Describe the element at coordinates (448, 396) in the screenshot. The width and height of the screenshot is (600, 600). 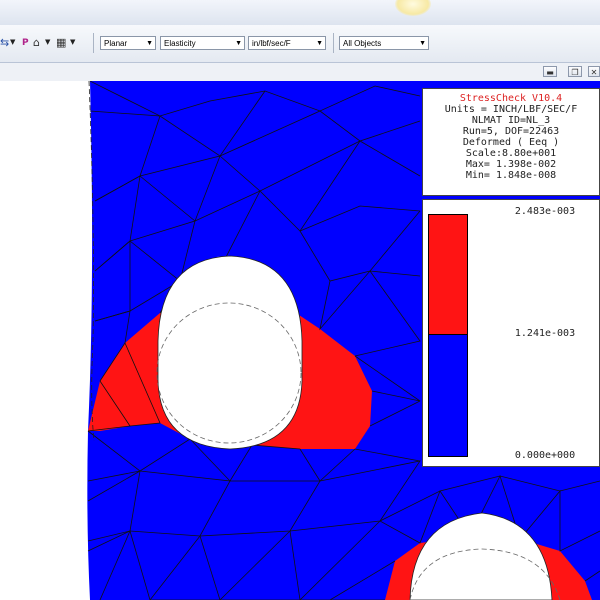
I see `legend-band-low` at that location.